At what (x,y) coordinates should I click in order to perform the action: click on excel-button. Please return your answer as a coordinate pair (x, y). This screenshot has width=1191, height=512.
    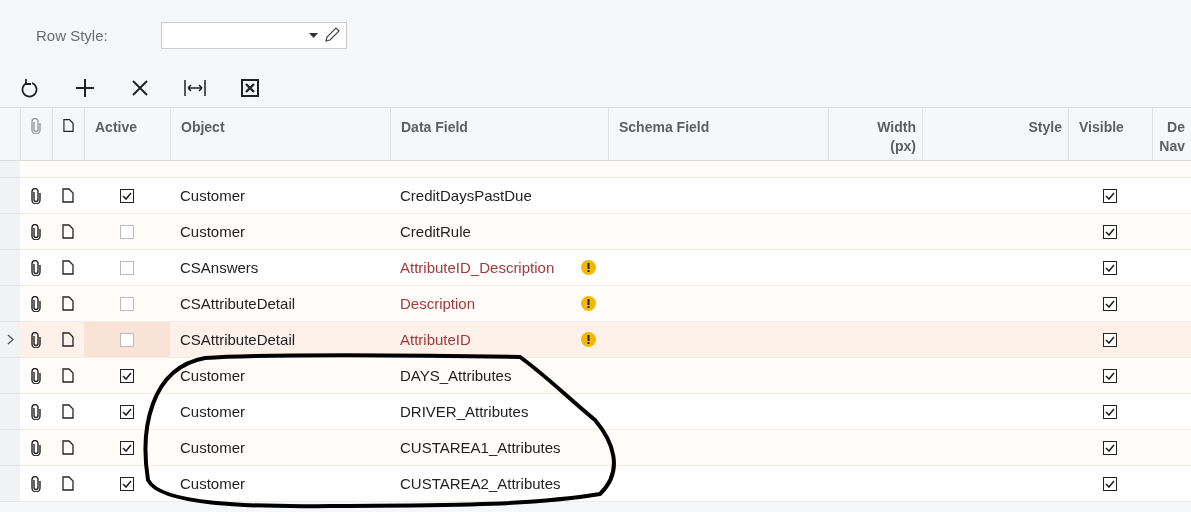
    Looking at the image, I should click on (250, 88).